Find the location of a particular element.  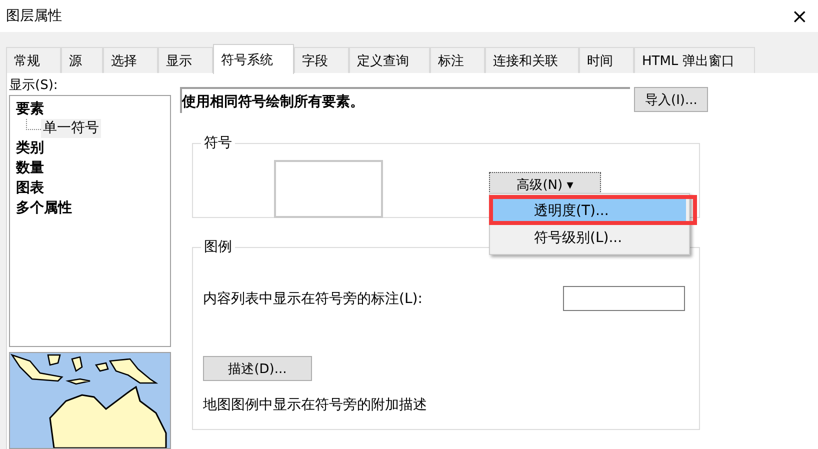

tab: 常规 is located at coordinates (33, 60).